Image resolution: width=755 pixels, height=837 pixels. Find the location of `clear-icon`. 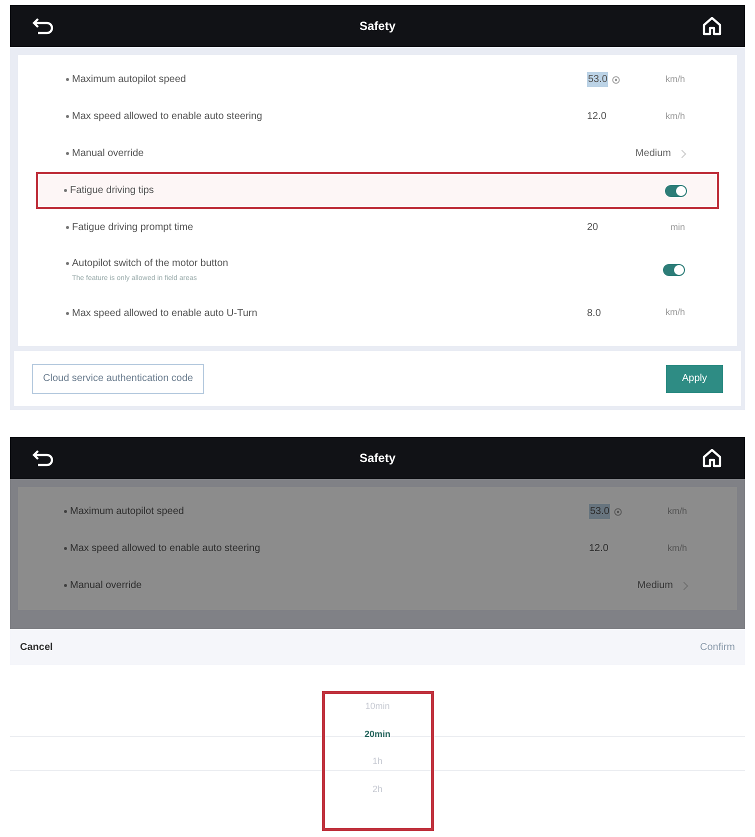

clear-icon is located at coordinates (616, 80).